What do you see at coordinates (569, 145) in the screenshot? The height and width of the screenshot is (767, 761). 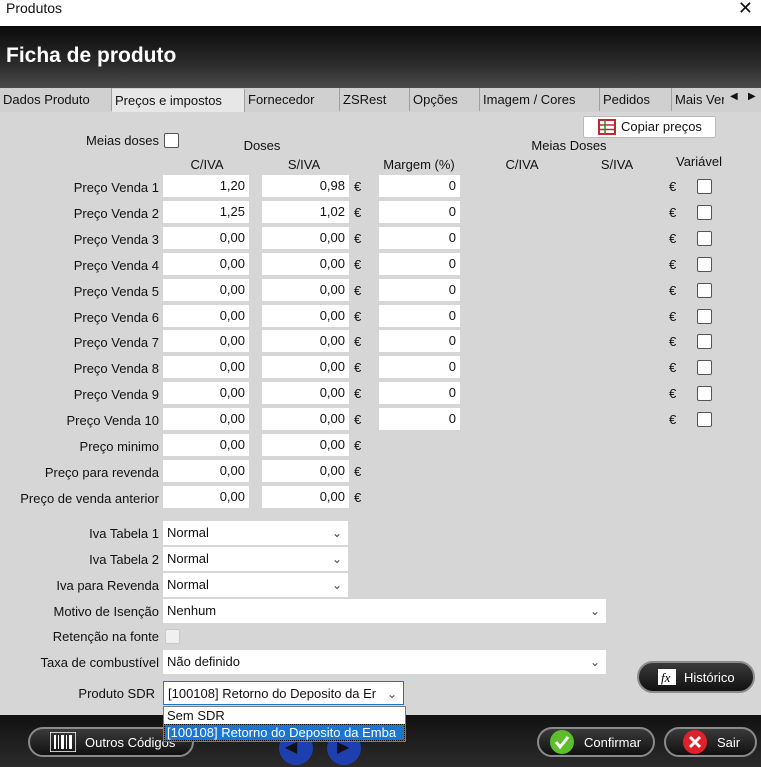 I see `meias-doses-header: Meias Doses` at bounding box center [569, 145].